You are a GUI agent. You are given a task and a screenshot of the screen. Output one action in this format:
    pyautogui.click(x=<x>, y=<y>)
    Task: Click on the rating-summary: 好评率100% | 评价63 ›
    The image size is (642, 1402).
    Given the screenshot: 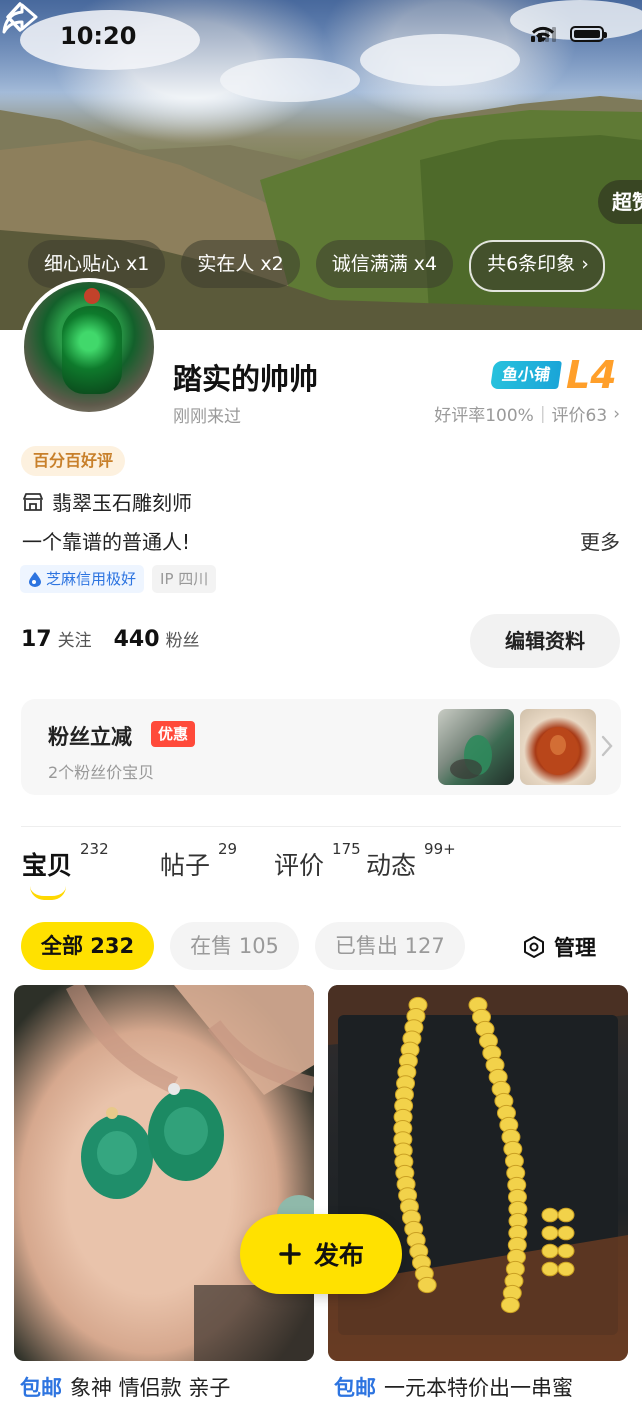 What is the action you would take?
    pyautogui.click(x=527, y=414)
    